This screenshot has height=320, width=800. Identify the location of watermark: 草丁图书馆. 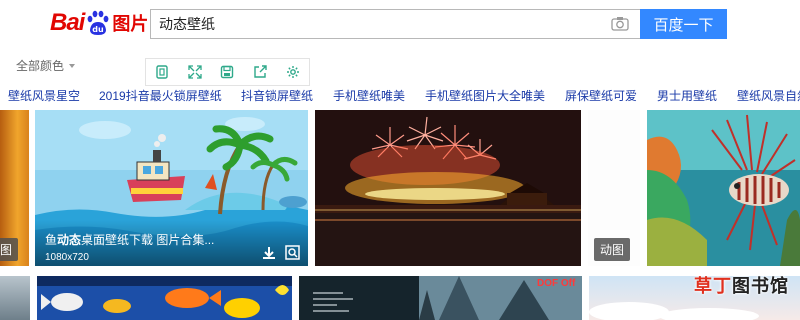
(741, 286).